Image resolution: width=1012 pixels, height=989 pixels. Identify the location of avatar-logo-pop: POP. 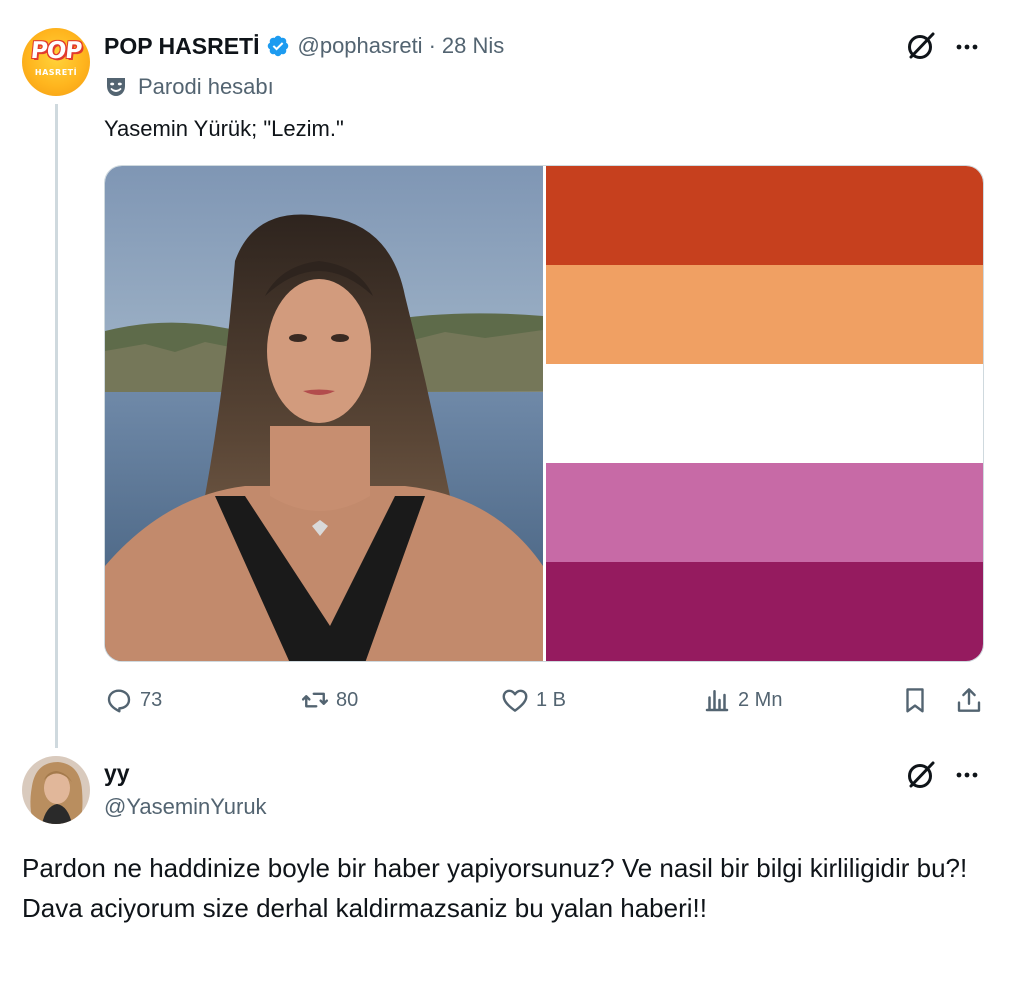
(56, 51).